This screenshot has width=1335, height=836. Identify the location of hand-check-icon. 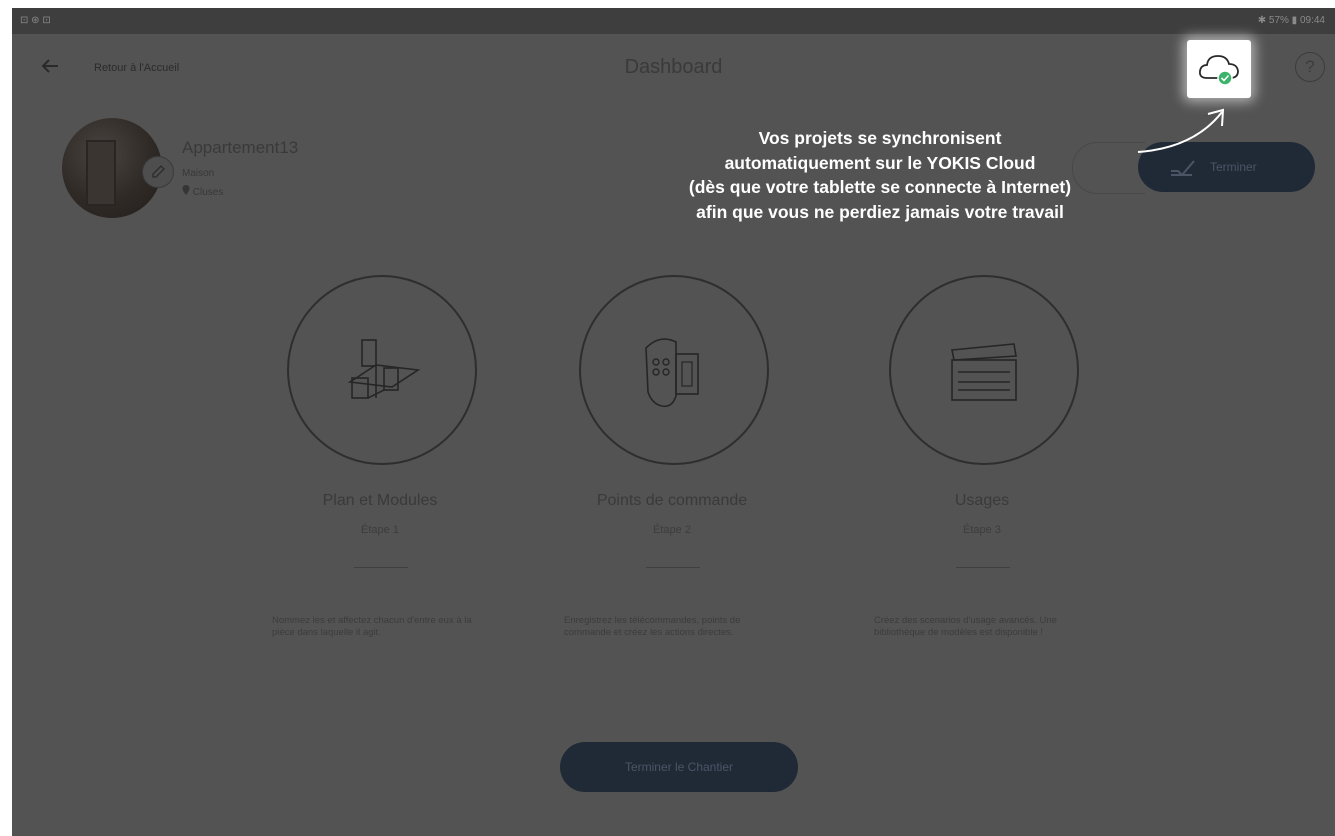
(1183, 168).